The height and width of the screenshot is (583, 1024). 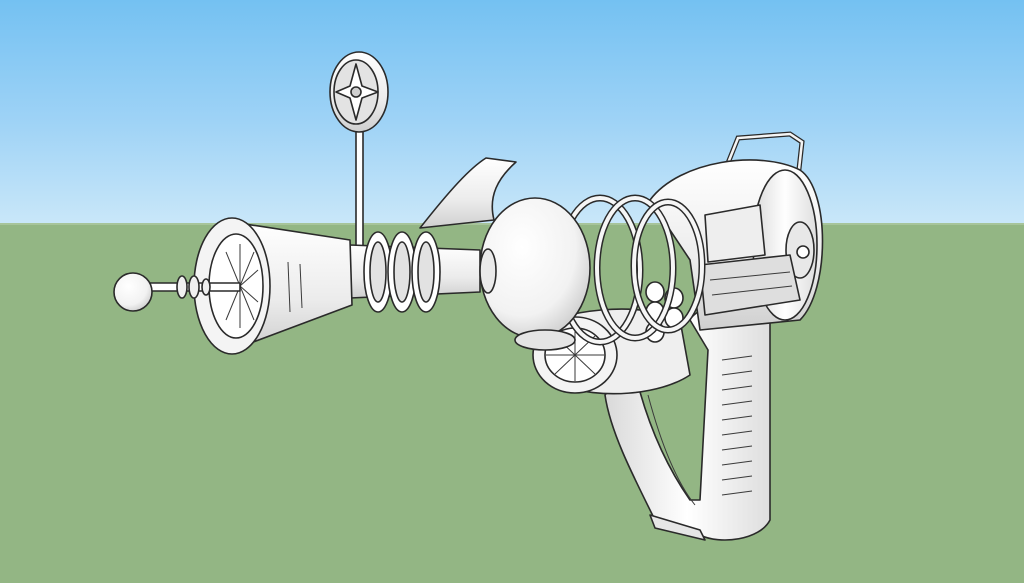 I want to click on antenna-hub, so click(x=356, y=92).